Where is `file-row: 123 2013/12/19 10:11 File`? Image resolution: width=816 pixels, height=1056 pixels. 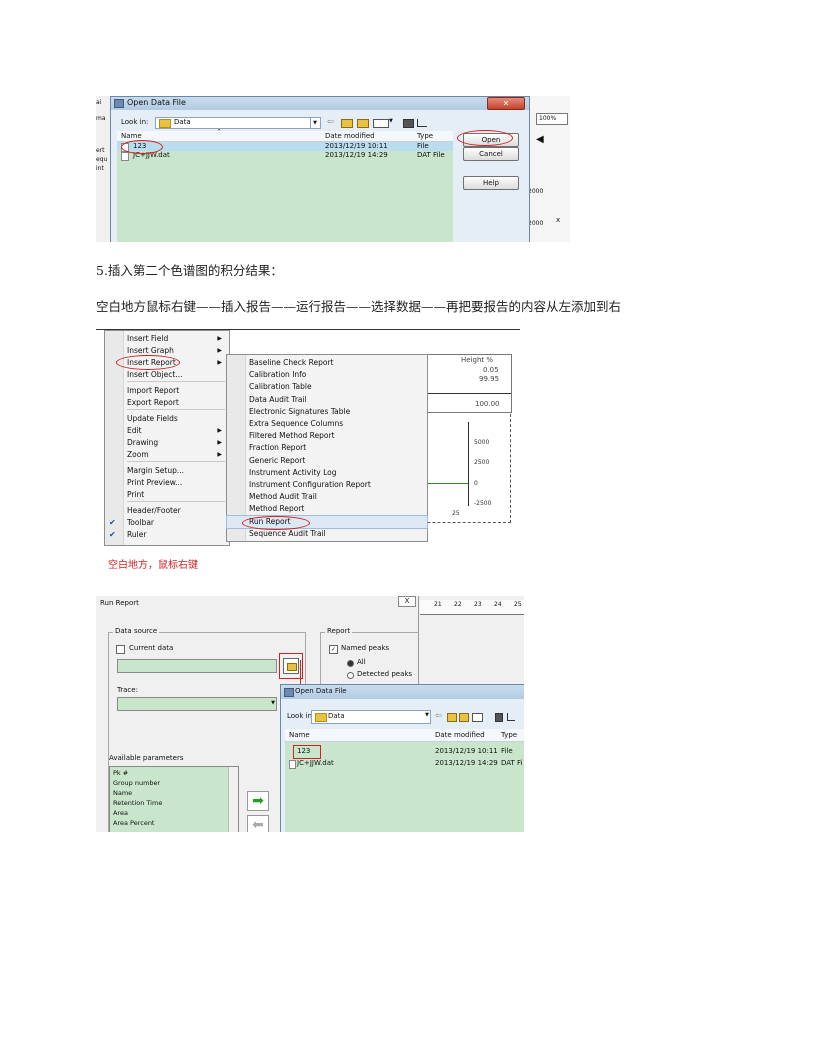
file-row: 123 2013/12/19 10:11 File is located at coordinates (285, 147).